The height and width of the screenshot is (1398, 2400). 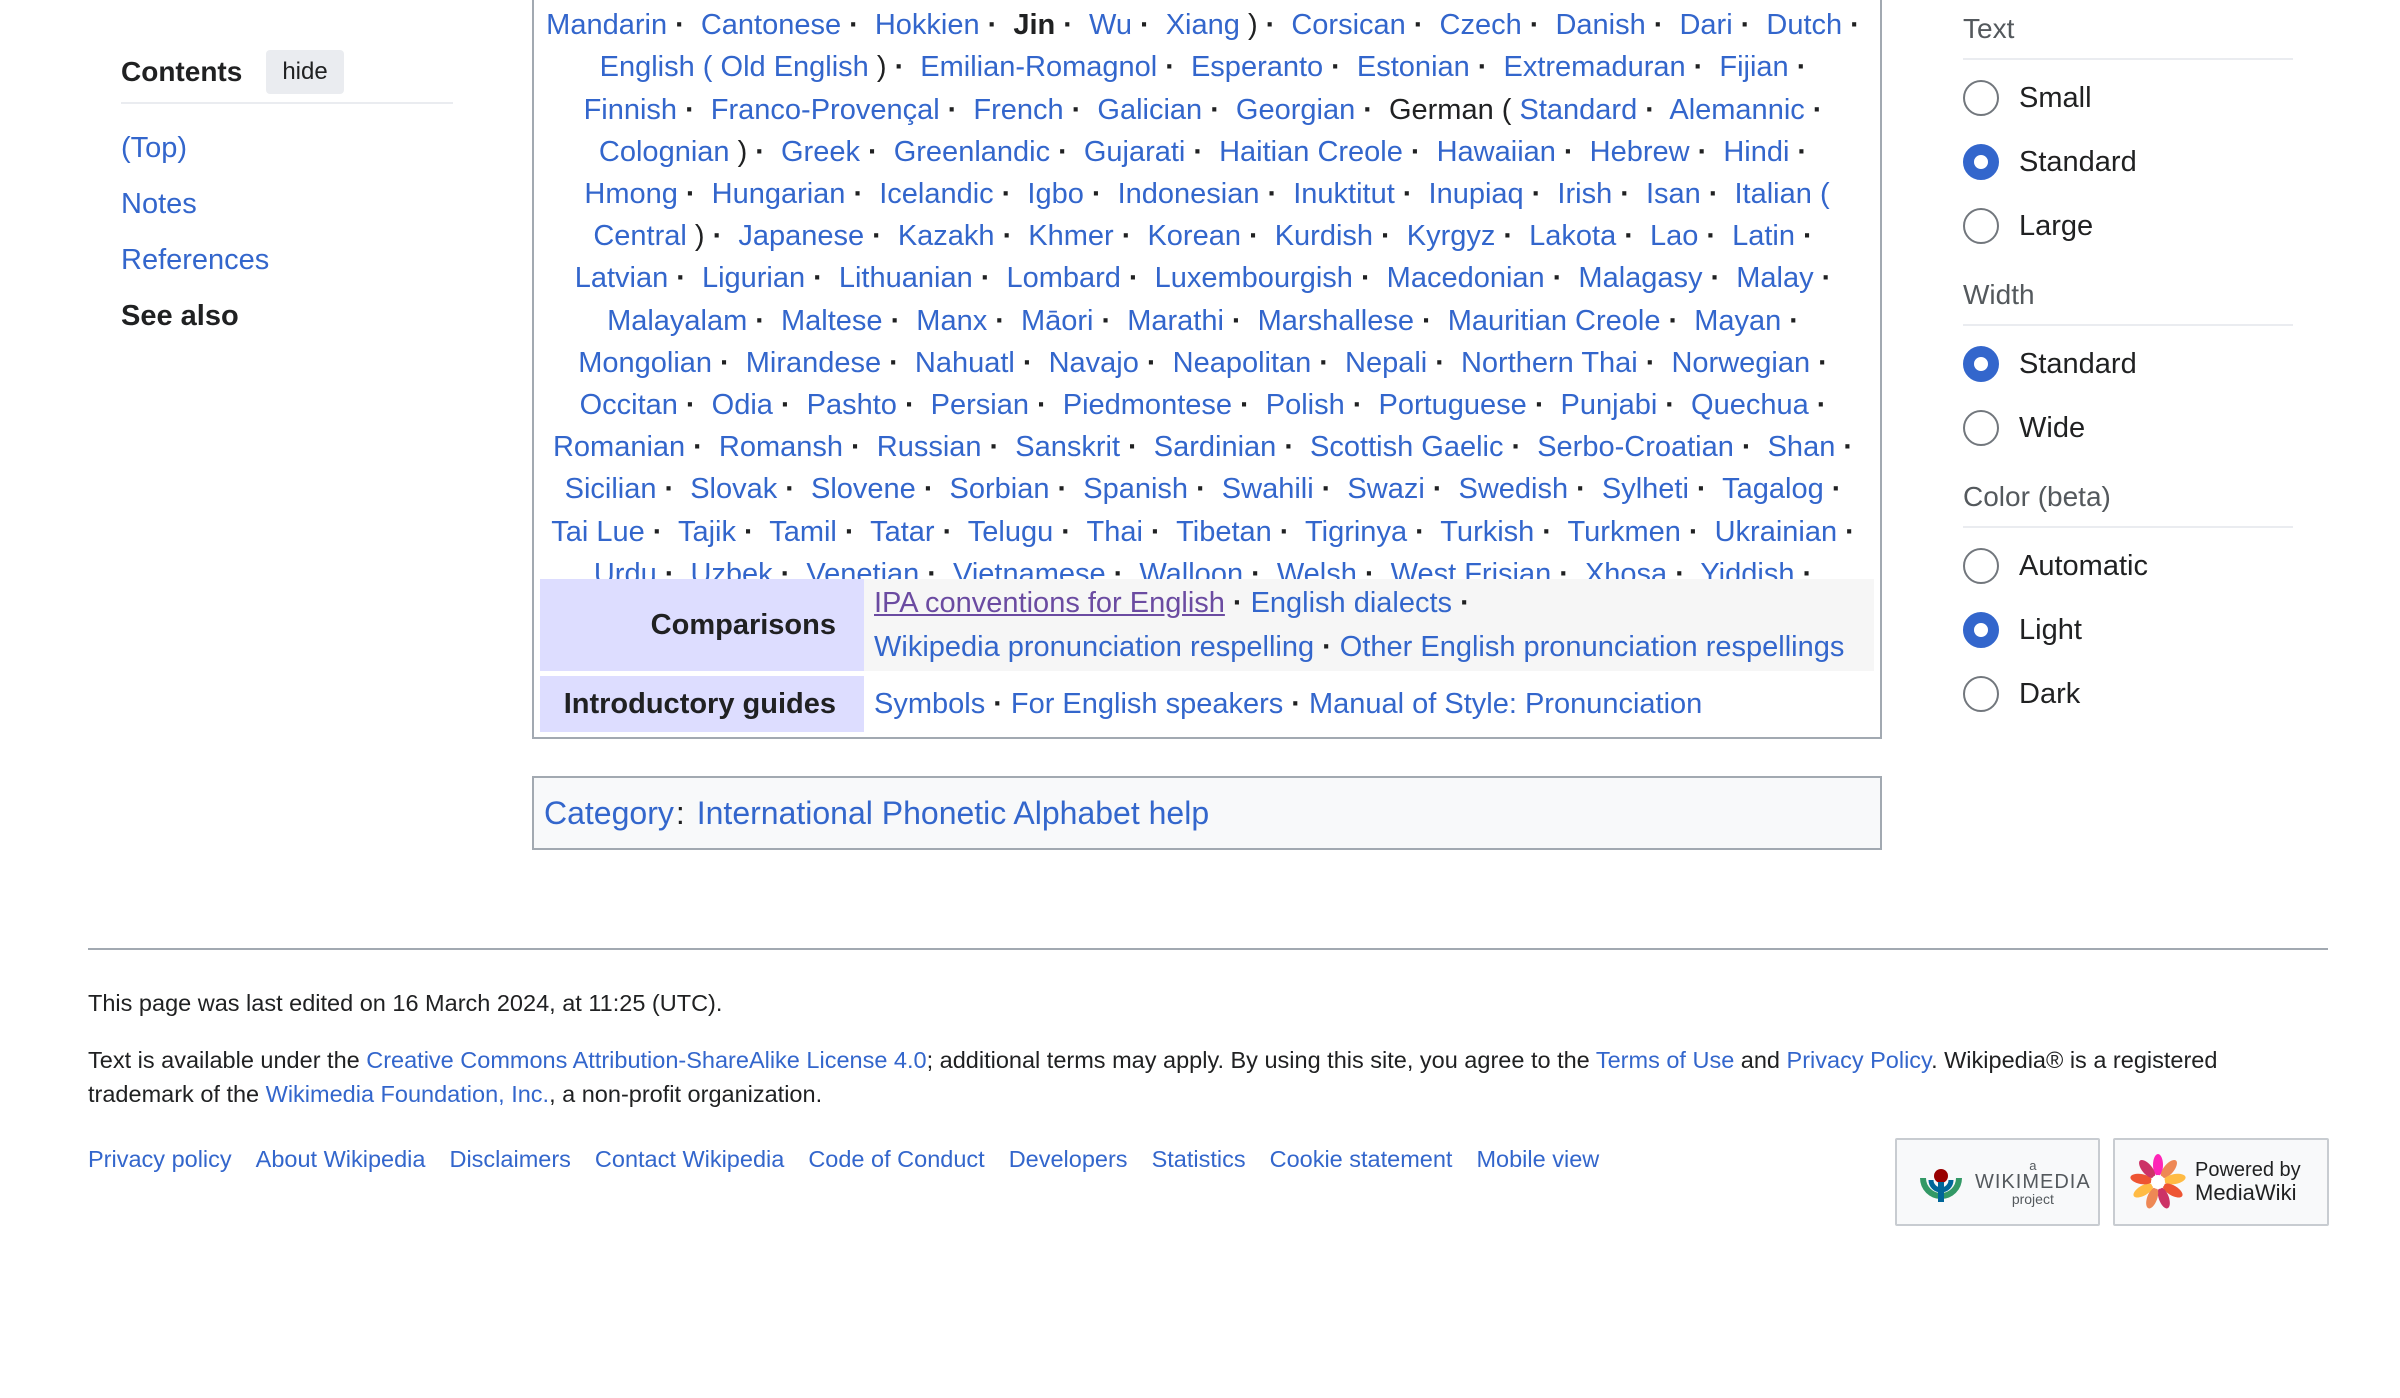 What do you see at coordinates (640, 236) in the screenshot?
I see `language-link: Central` at bounding box center [640, 236].